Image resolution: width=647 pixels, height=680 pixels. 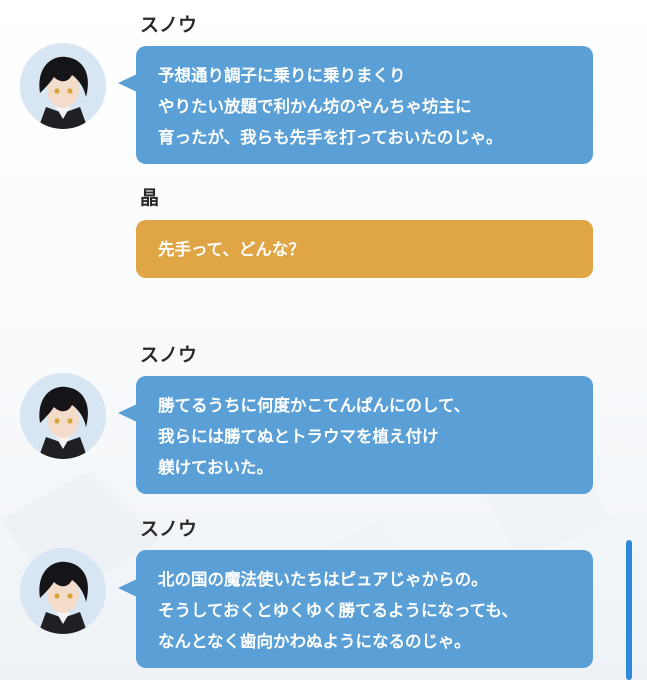 What do you see at coordinates (150, 198) in the screenshot?
I see `speaker-name: 晶` at bounding box center [150, 198].